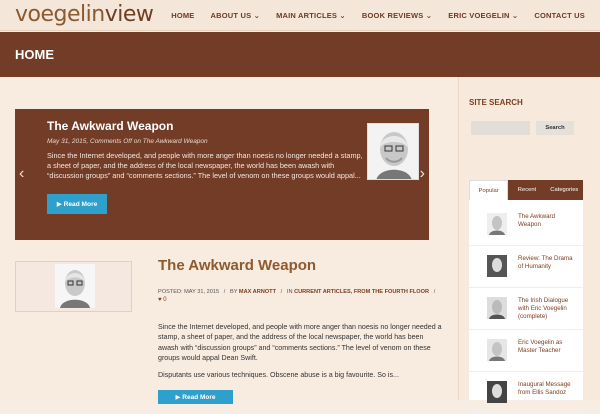  Describe the element at coordinates (236, 15) in the screenshot. I see `nav-about-us: ABOUT US ⌄` at that location.